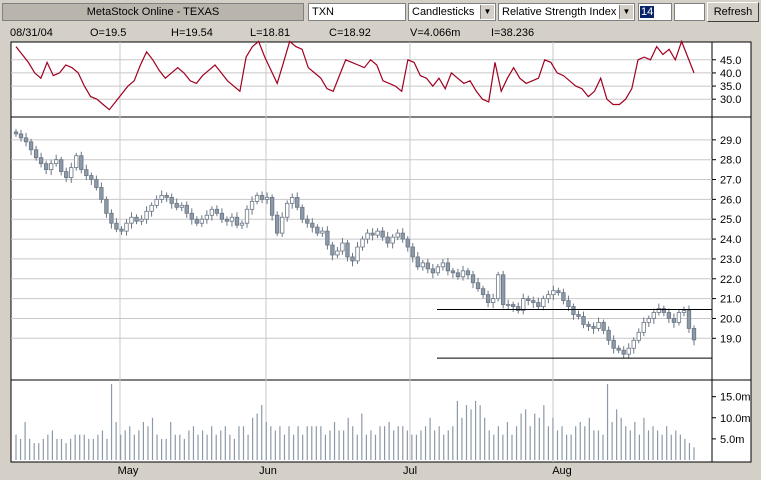 This screenshot has width=761, height=480. Describe the element at coordinates (730, 181) in the screenshot. I see `price-tick-label: 27.0` at that location.